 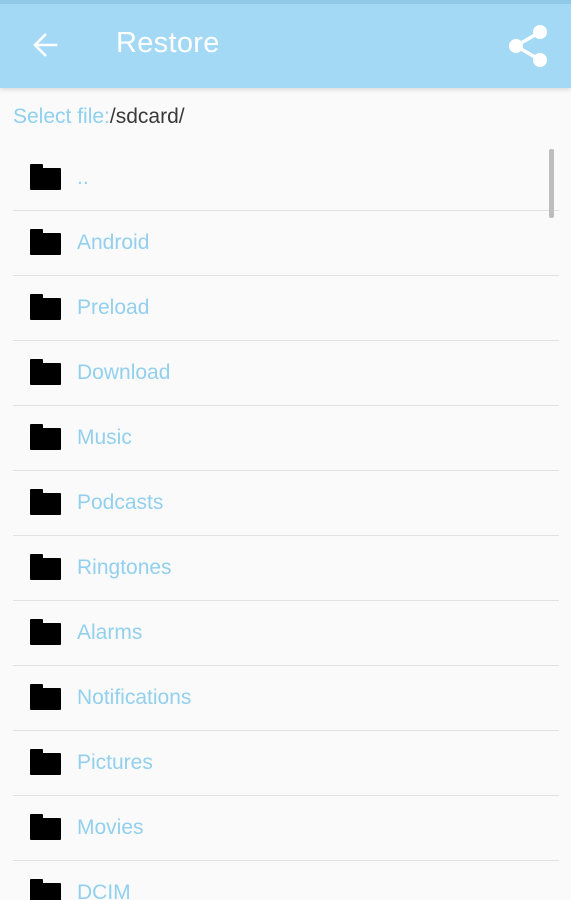 I want to click on folder-label: Alarms, so click(x=110, y=632).